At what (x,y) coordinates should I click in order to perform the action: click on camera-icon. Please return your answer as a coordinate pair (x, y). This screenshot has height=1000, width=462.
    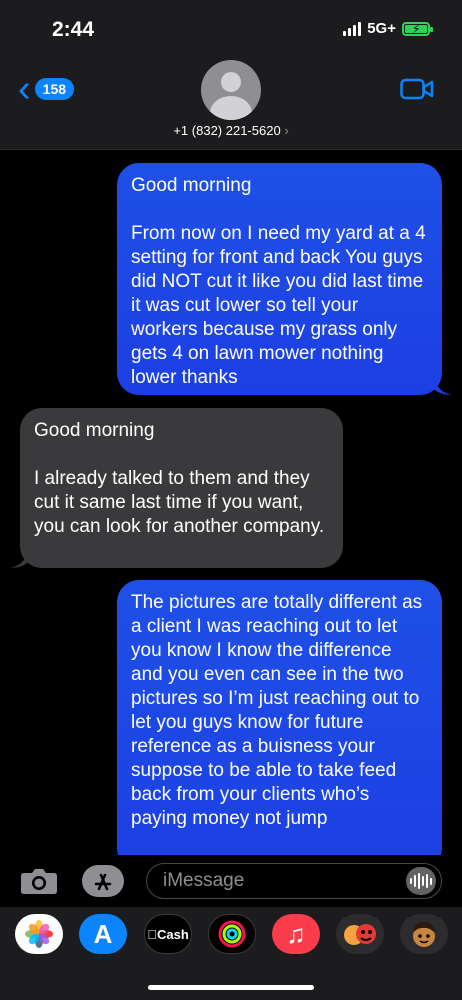
    Looking at the image, I should click on (39, 881).